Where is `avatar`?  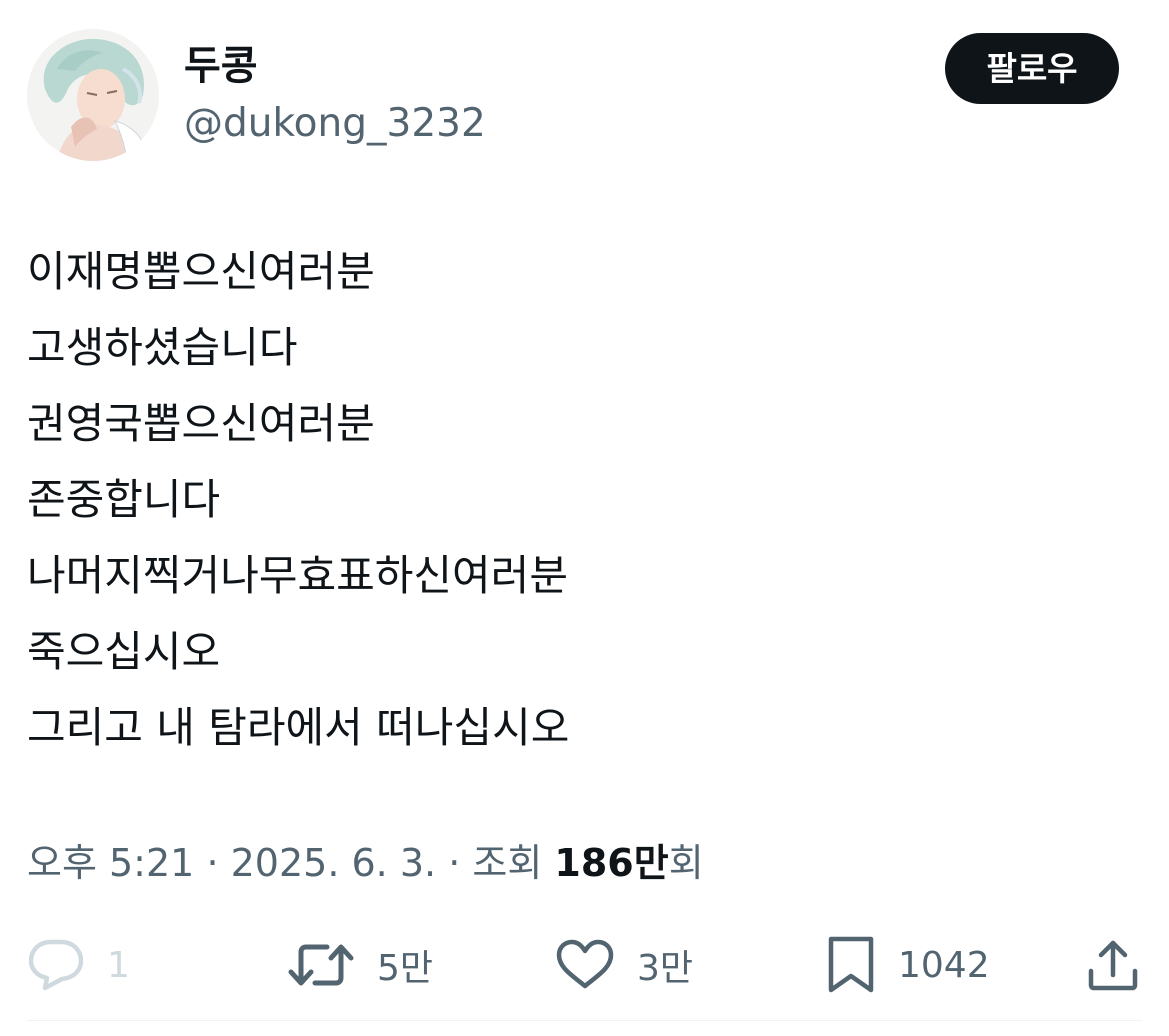
avatar is located at coordinates (93, 95).